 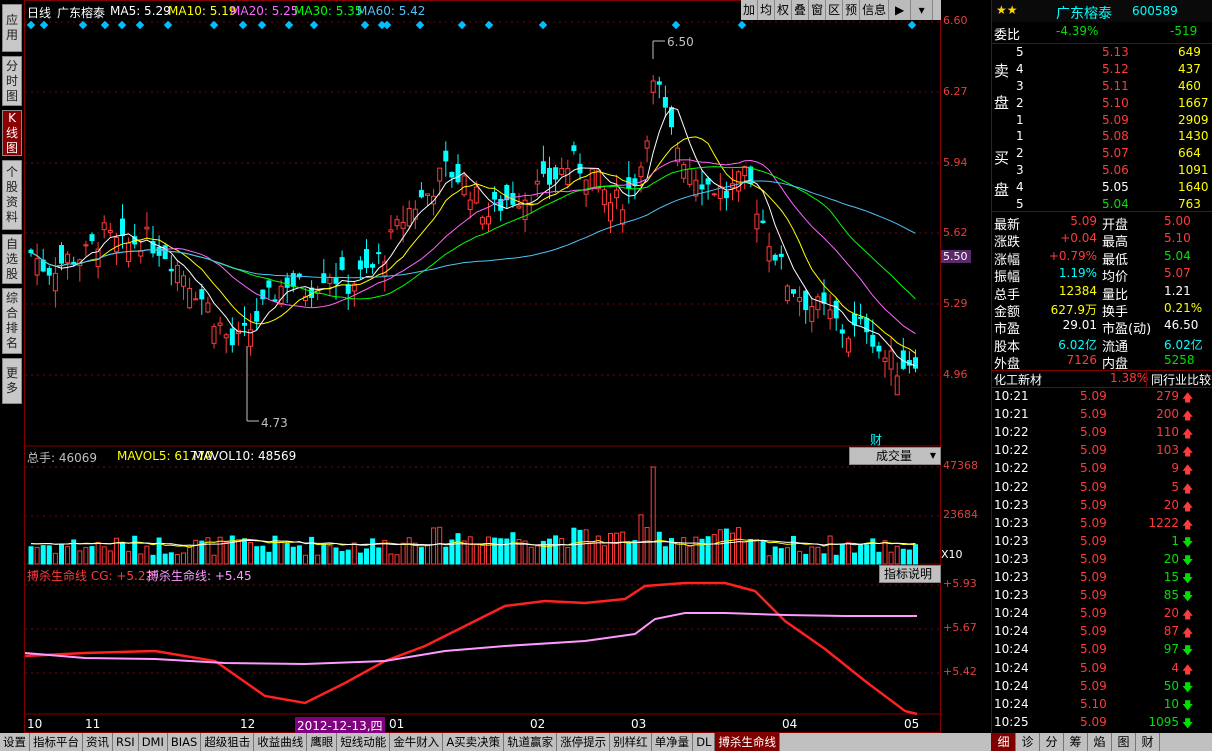 I want to click on bottom-tab-9: 短线动能, so click(x=364, y=742).